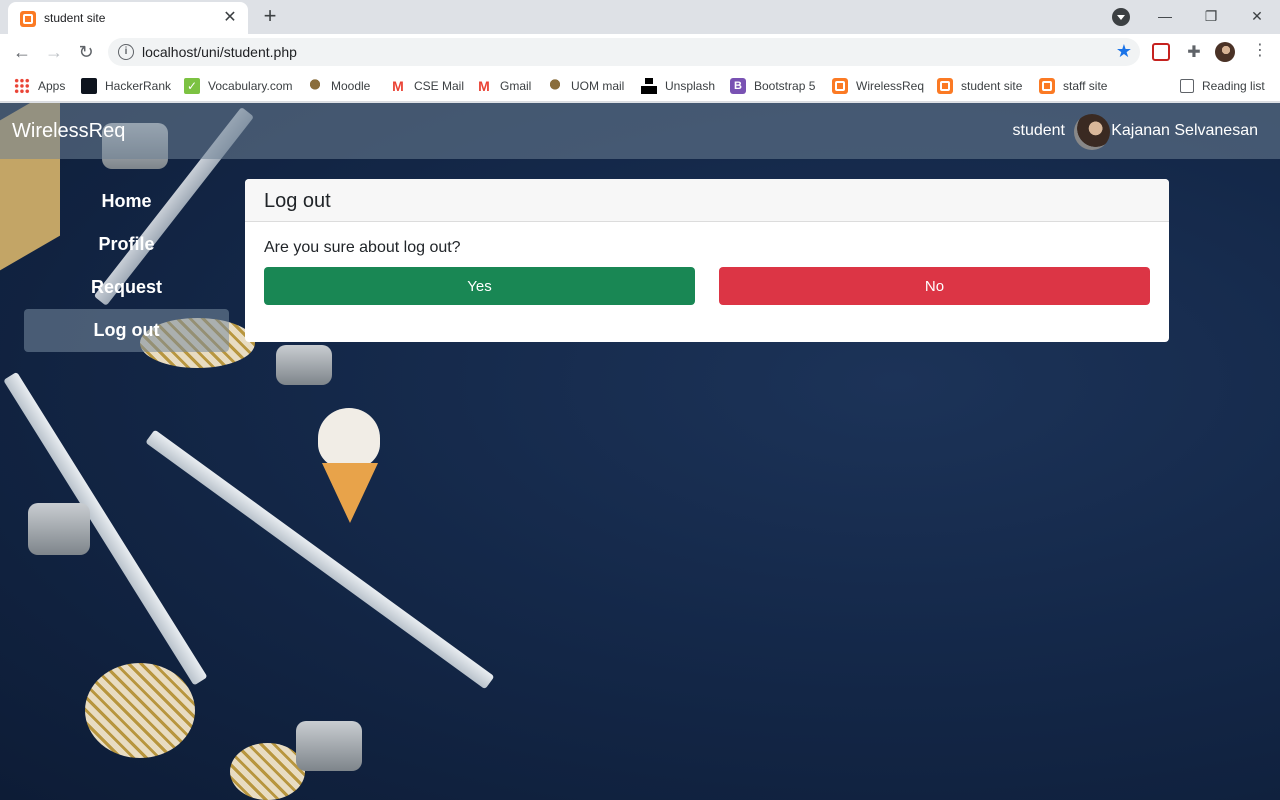 Image resolution: width=1280 pixels, height=800 pixels. I want to click on restore-icon: ❐, so click(1211, 16).